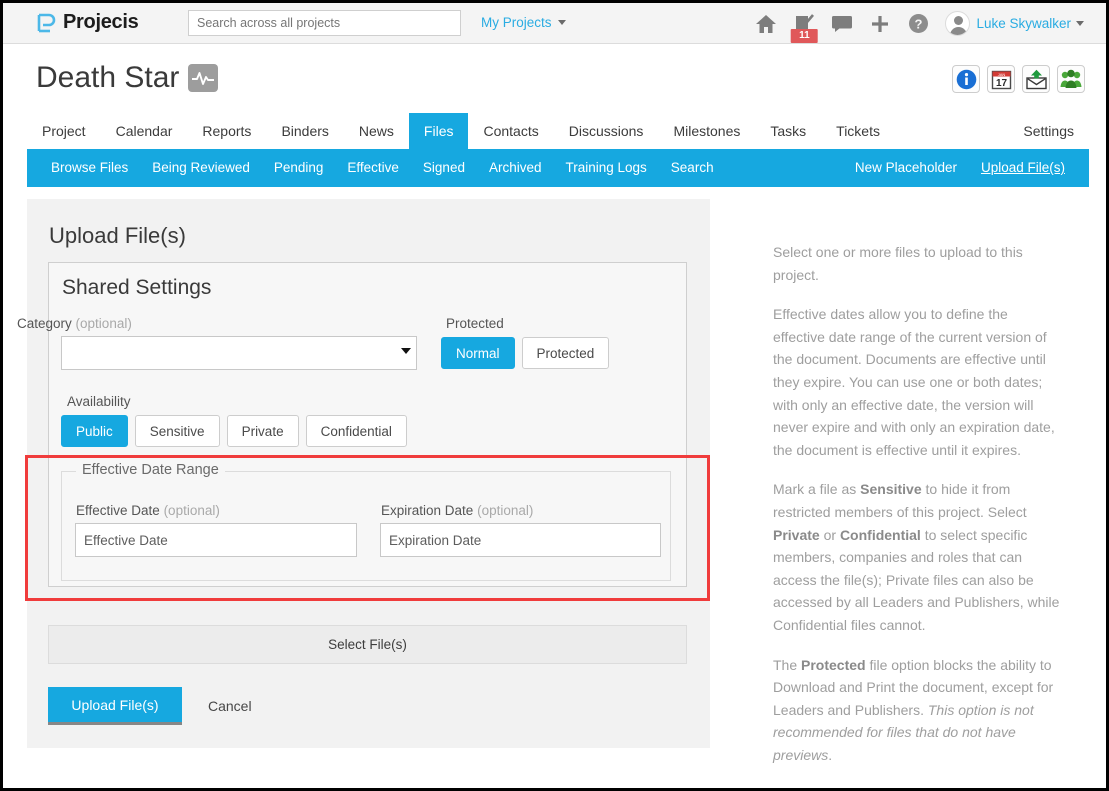  What do you see at coordinates (1071, 79) in the screenshot?
I see `members-group-icon` at bounding box center [1071, 79].